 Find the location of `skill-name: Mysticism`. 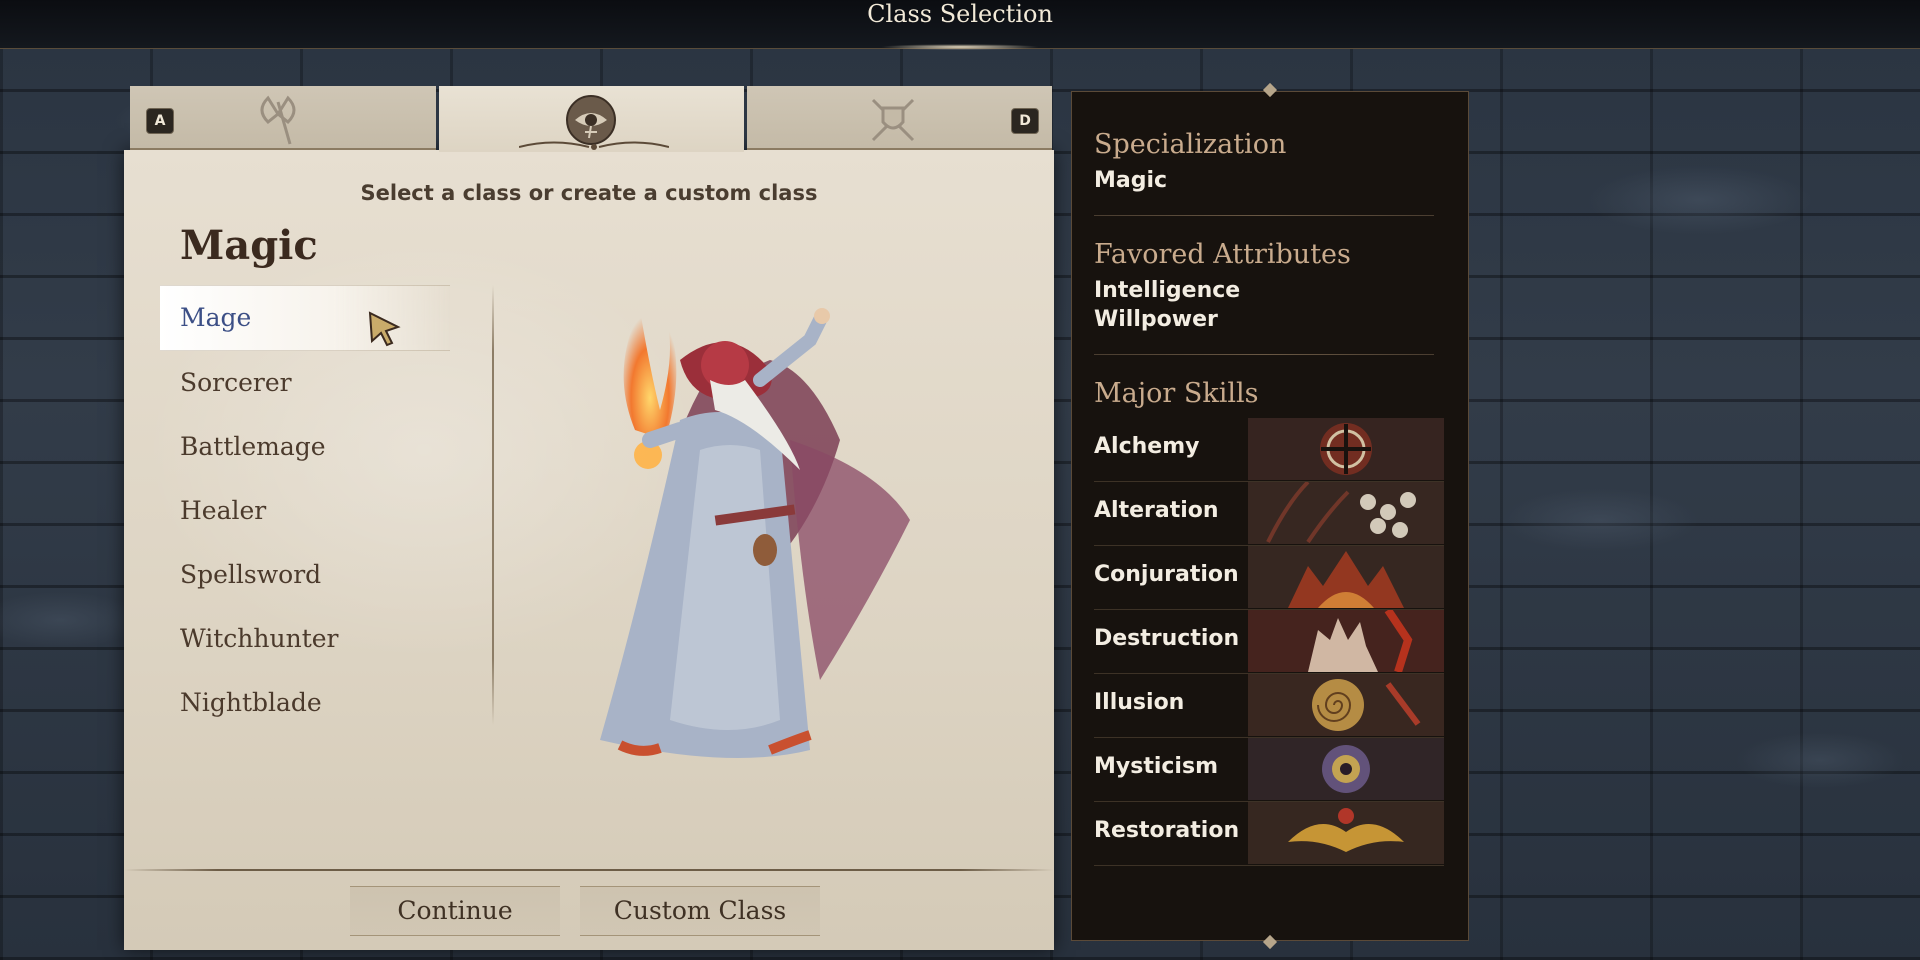

skill-name: Mysticism is located at coordinates (1156, 766).